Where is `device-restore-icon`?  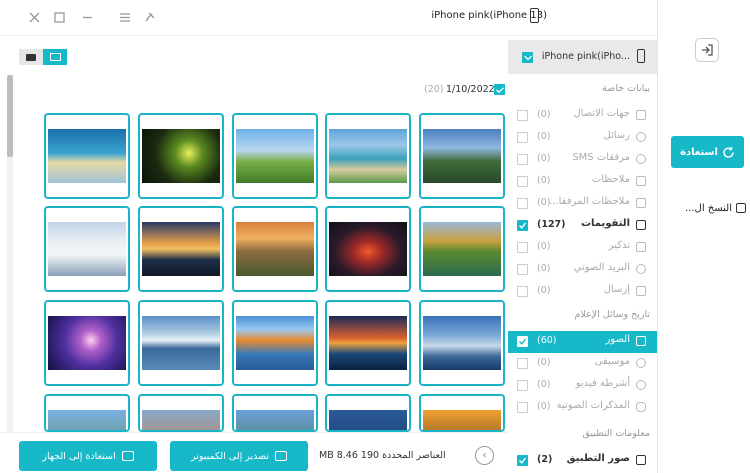 device-restore-icon is located at coordinates (127, 456).